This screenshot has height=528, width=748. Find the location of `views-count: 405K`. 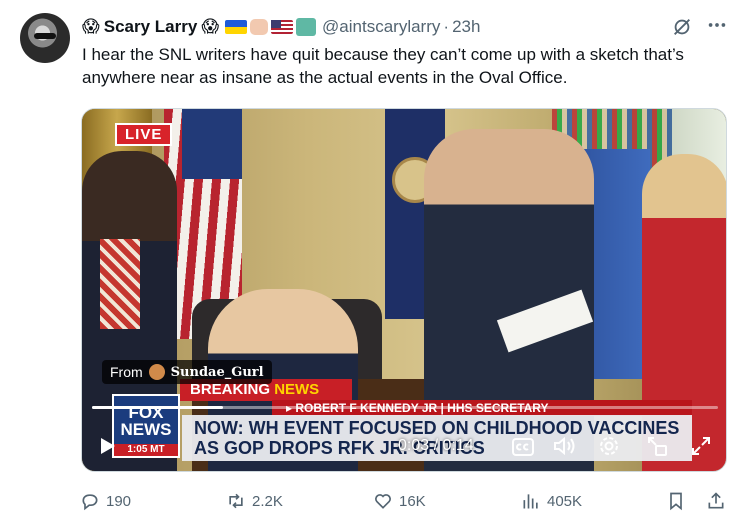

views-count: 405K is located at coordinates (565, 501).